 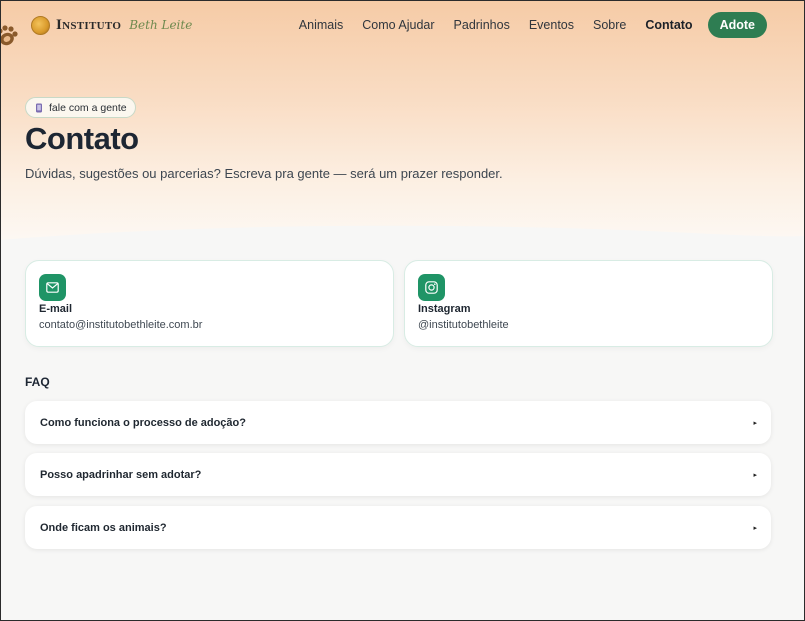 I want to click on brand-logo-link: Instituto Beth Leite, so click(x=111, y=25).